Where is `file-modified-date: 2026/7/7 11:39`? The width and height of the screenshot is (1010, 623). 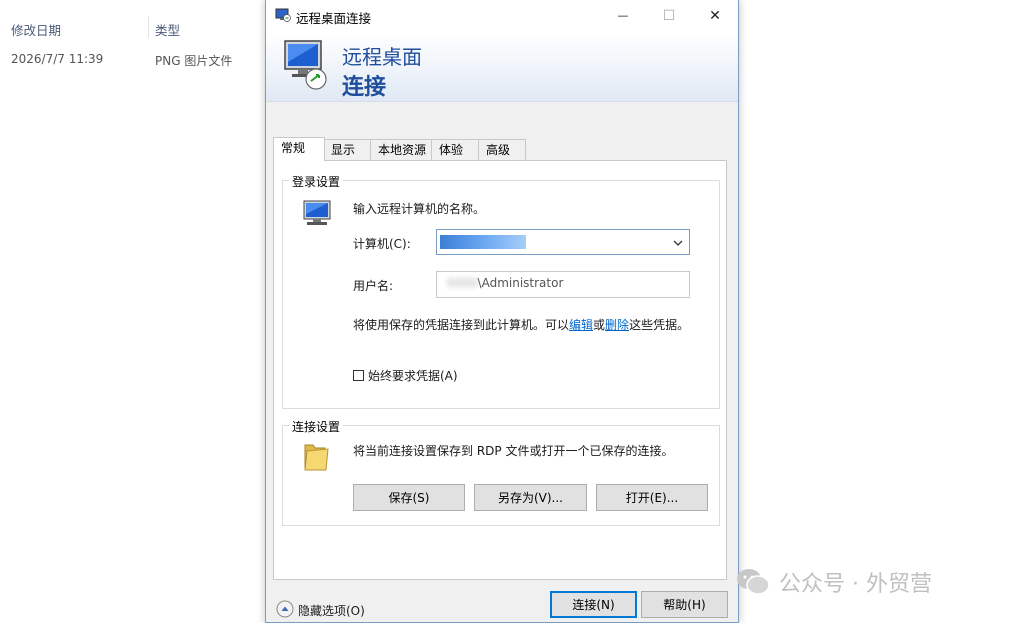
file-modified-date: 2026/7/7 11:39 is located at coordinates (57, 59).